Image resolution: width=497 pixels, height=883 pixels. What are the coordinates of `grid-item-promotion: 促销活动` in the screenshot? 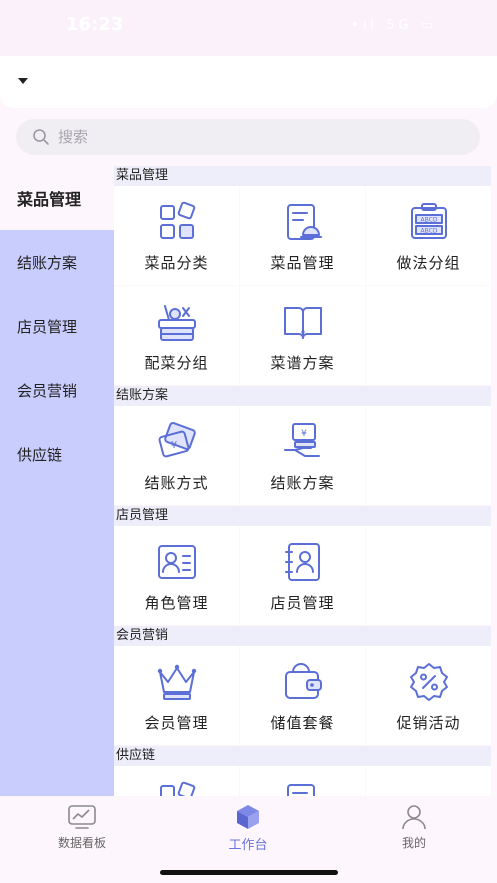 It's located at (428, 695).